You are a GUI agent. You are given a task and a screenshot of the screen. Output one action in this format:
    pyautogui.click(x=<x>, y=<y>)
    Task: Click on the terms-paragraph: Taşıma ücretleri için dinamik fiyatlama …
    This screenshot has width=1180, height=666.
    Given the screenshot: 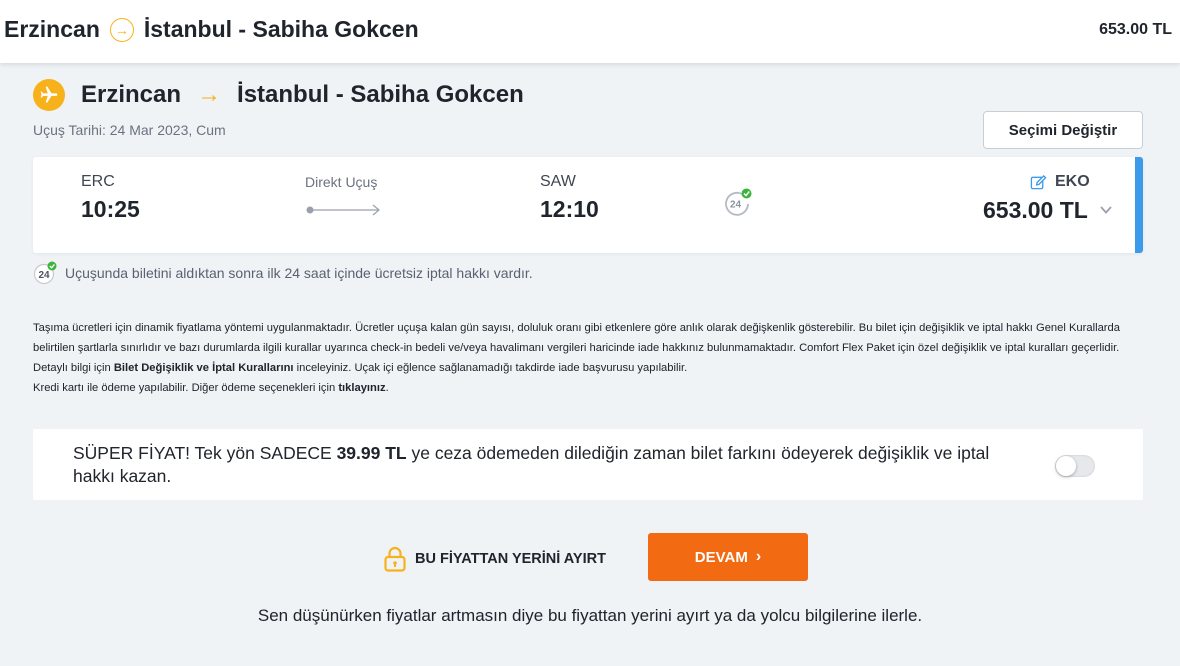 What is the action you would take?
    pyautogui.click(x=589, y=348)
    